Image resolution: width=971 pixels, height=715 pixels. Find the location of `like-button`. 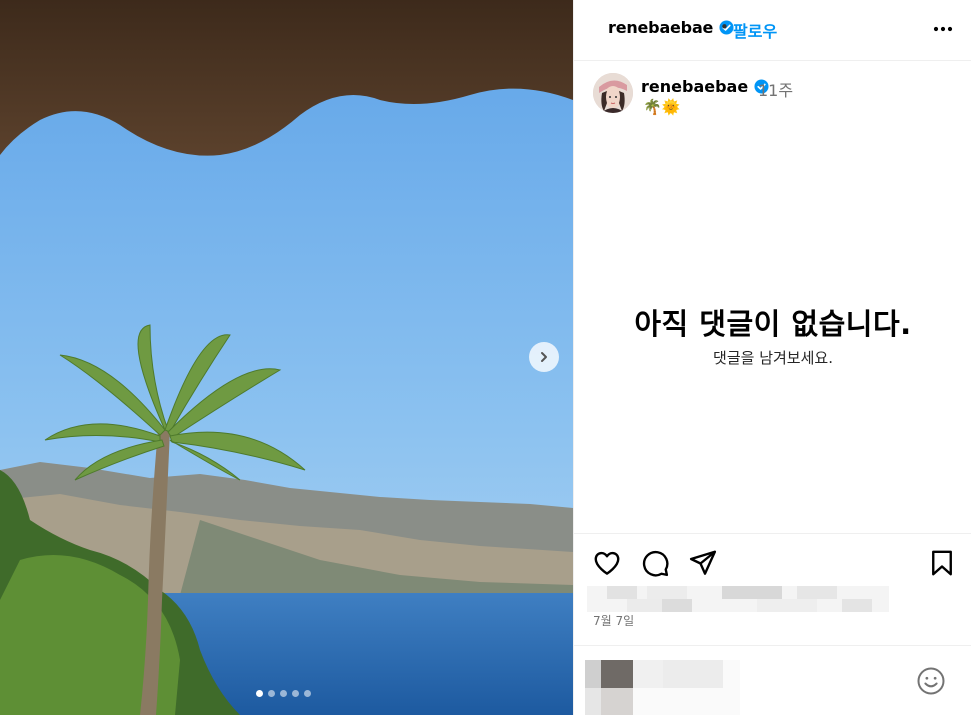

like-button is located at coordinates (607, 563).